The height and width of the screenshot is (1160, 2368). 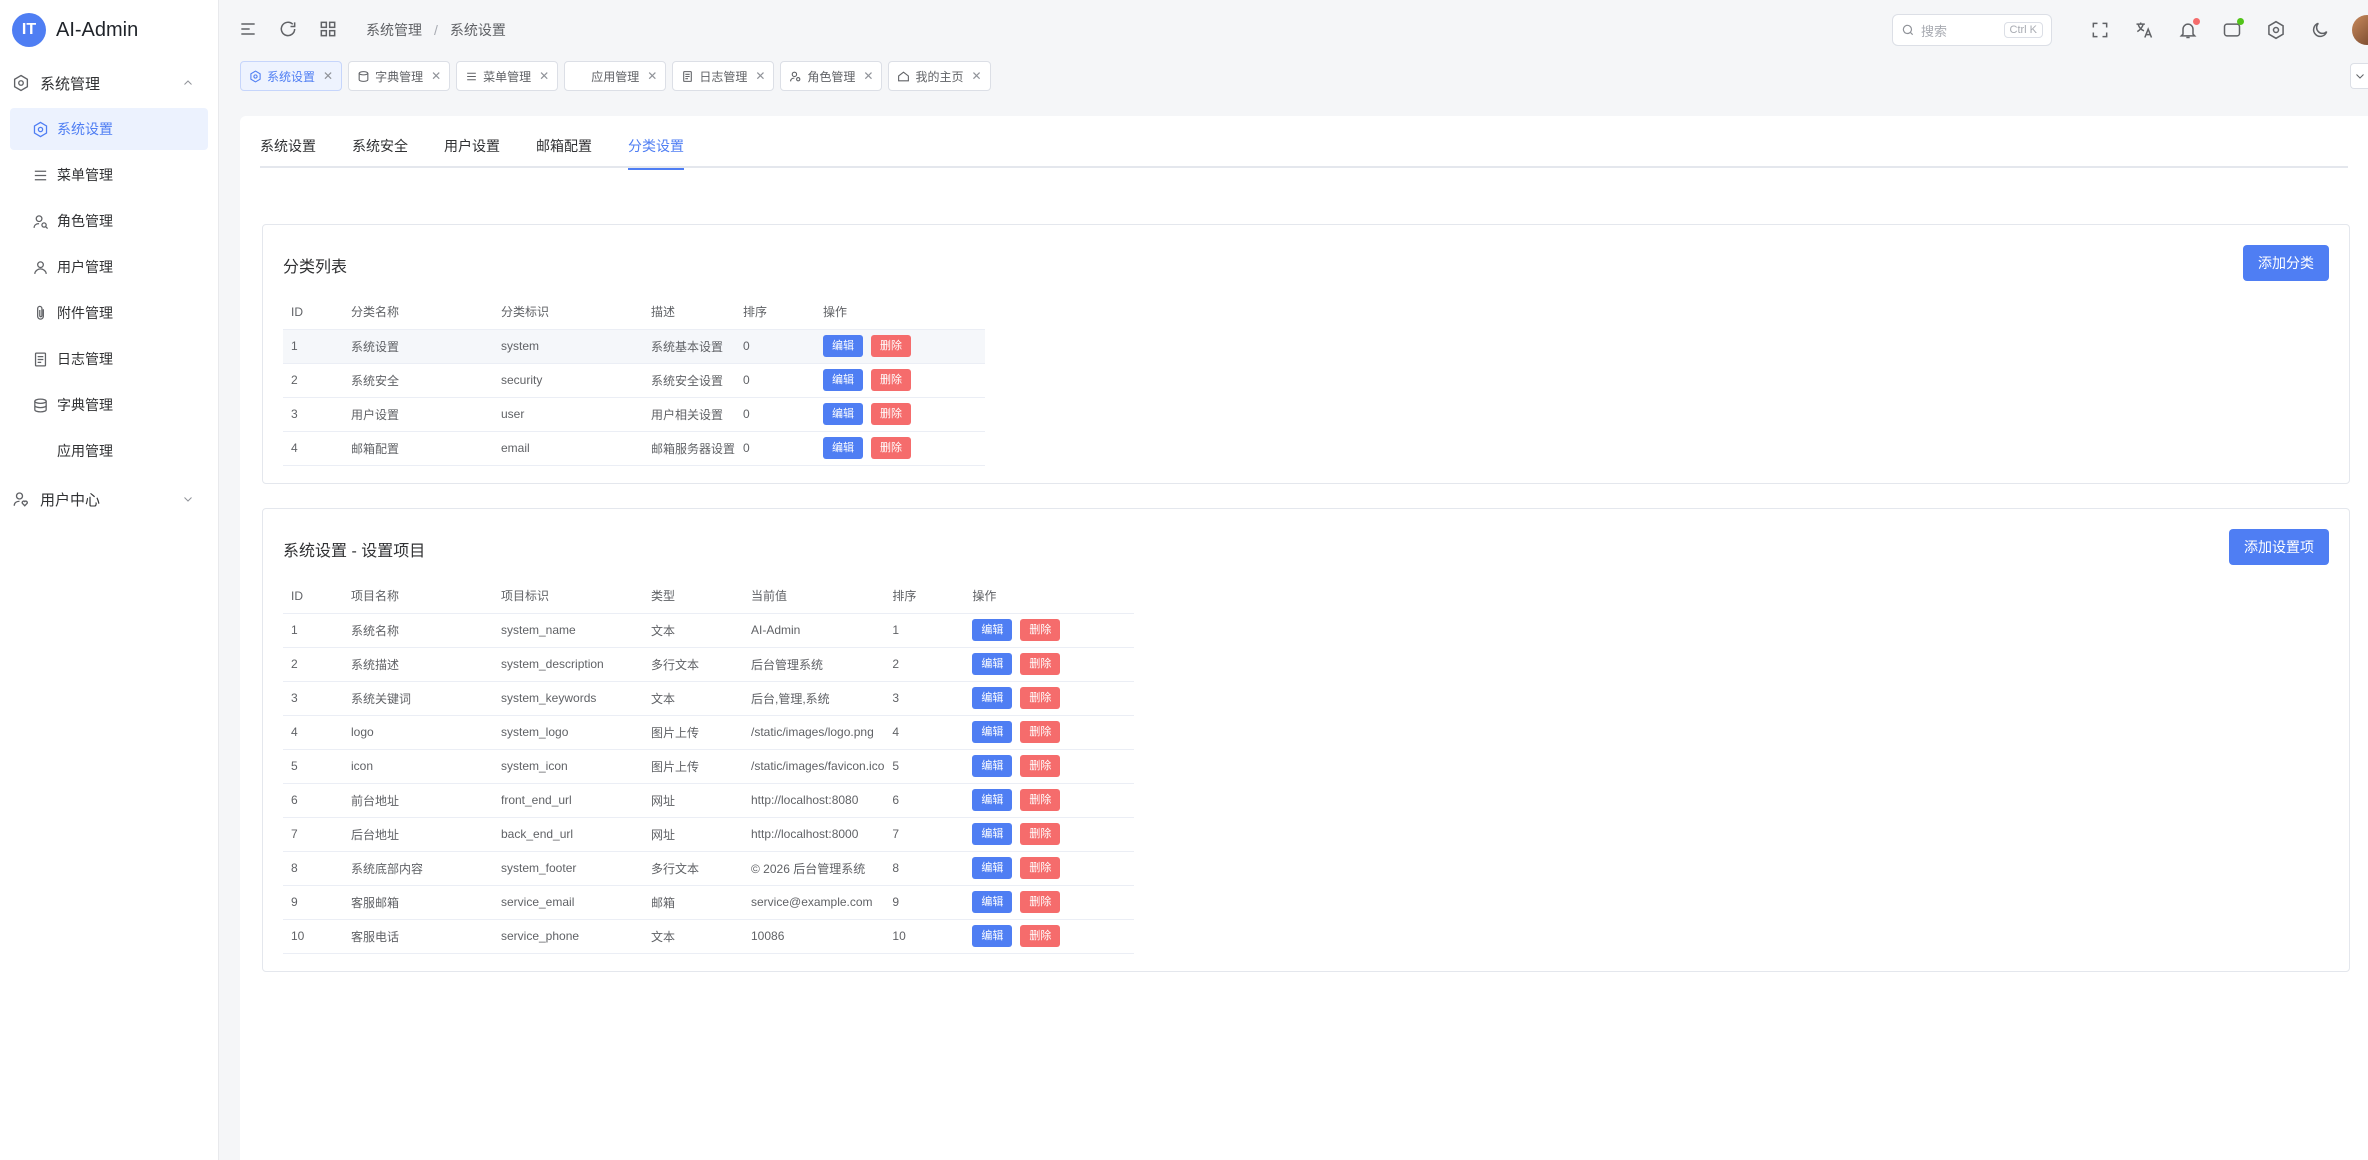 I want to click on settings-icon, so click(x=2276, y=30).